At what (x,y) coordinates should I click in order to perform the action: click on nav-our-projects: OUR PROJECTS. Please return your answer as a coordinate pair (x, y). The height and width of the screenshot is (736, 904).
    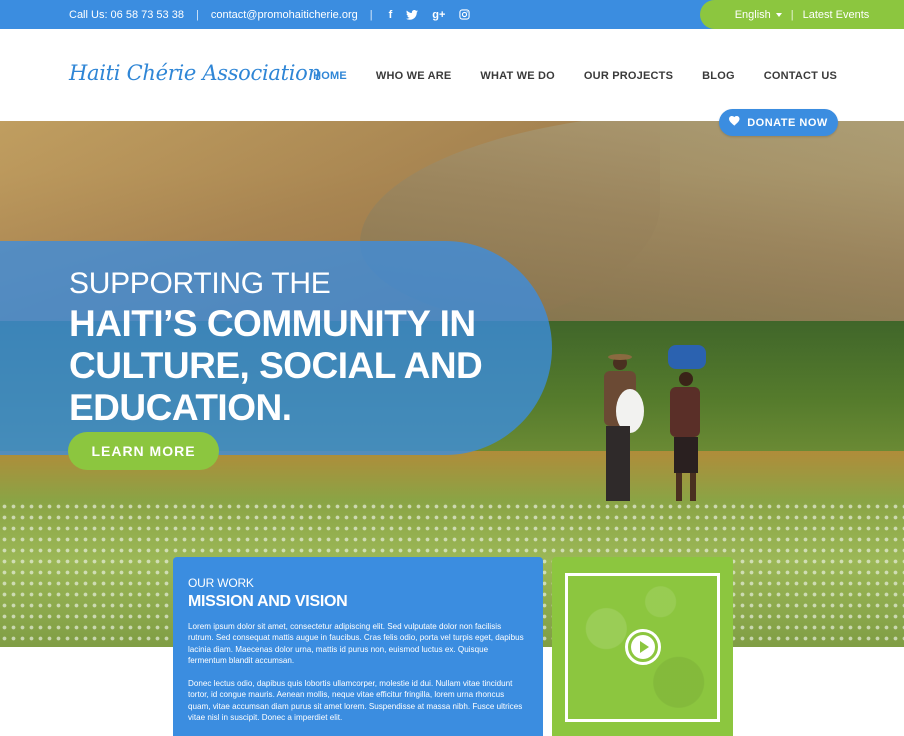
    Looking at the image, I should click on (628, 76).